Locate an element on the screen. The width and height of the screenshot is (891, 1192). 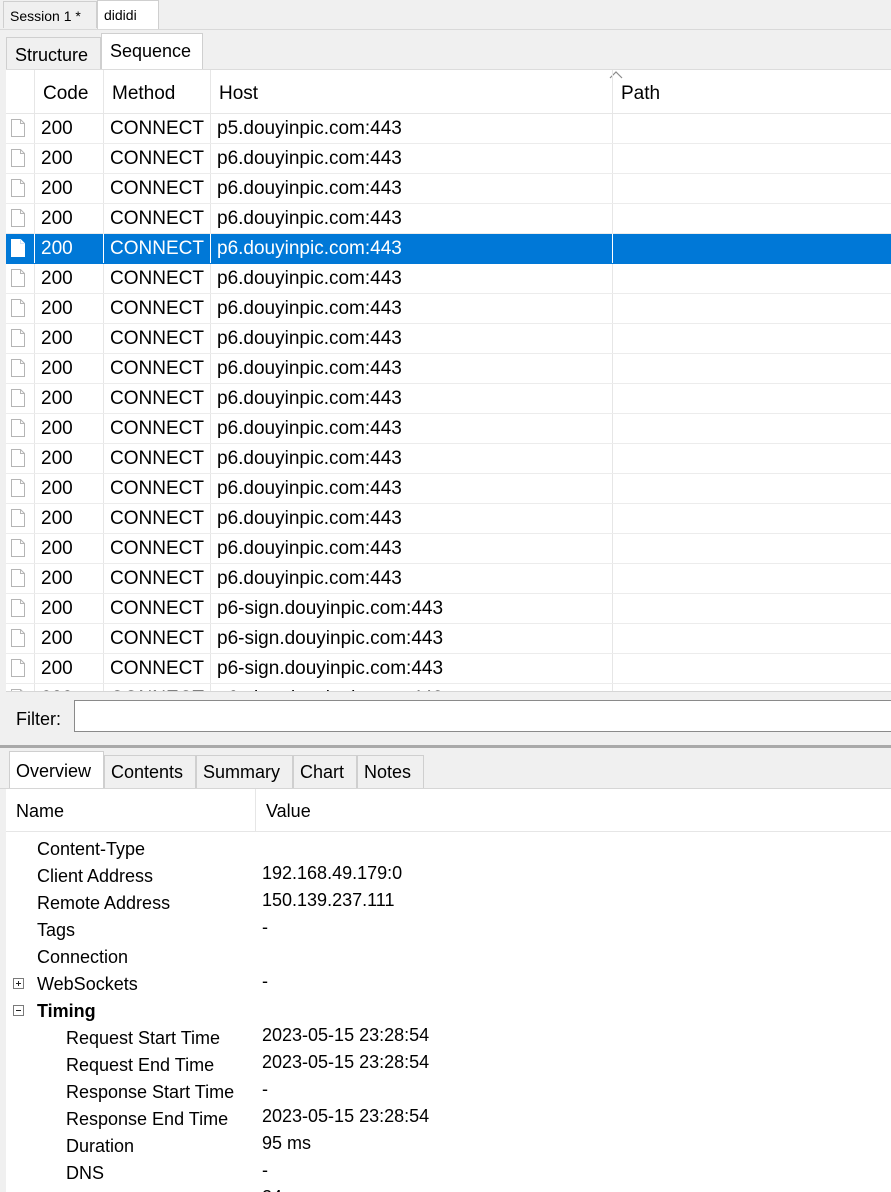
column-header-name: Name is located at coordinates (131, 810).